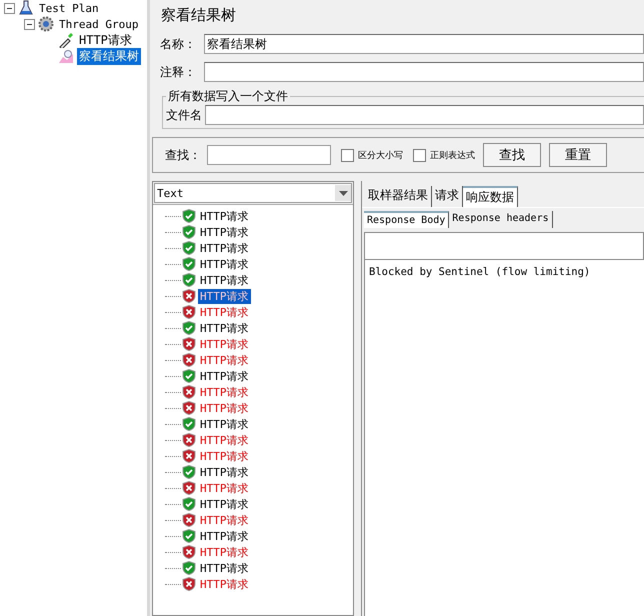 The height and width of the screenshot is (616, 644). Describe the element at coordinates (269, 155) in the screenshot. I see `search-field` at that location.